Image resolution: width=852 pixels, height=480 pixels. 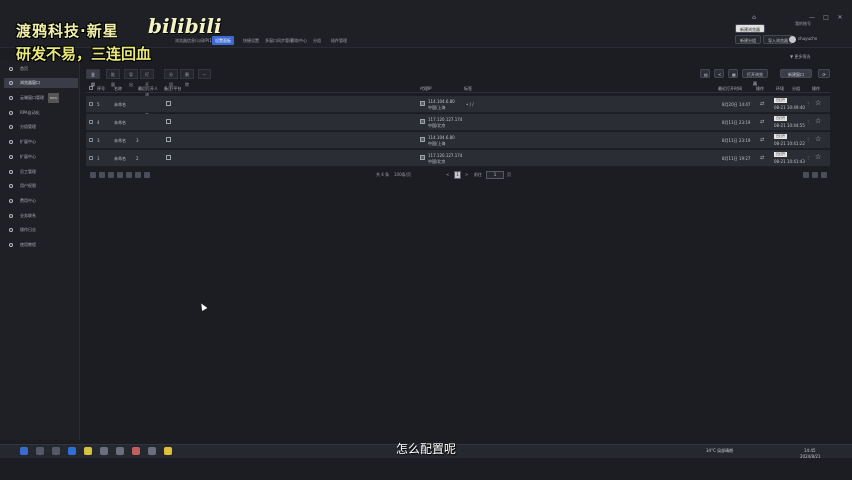 I want to click on row-name: 未命名, so click(x=120, y=158).